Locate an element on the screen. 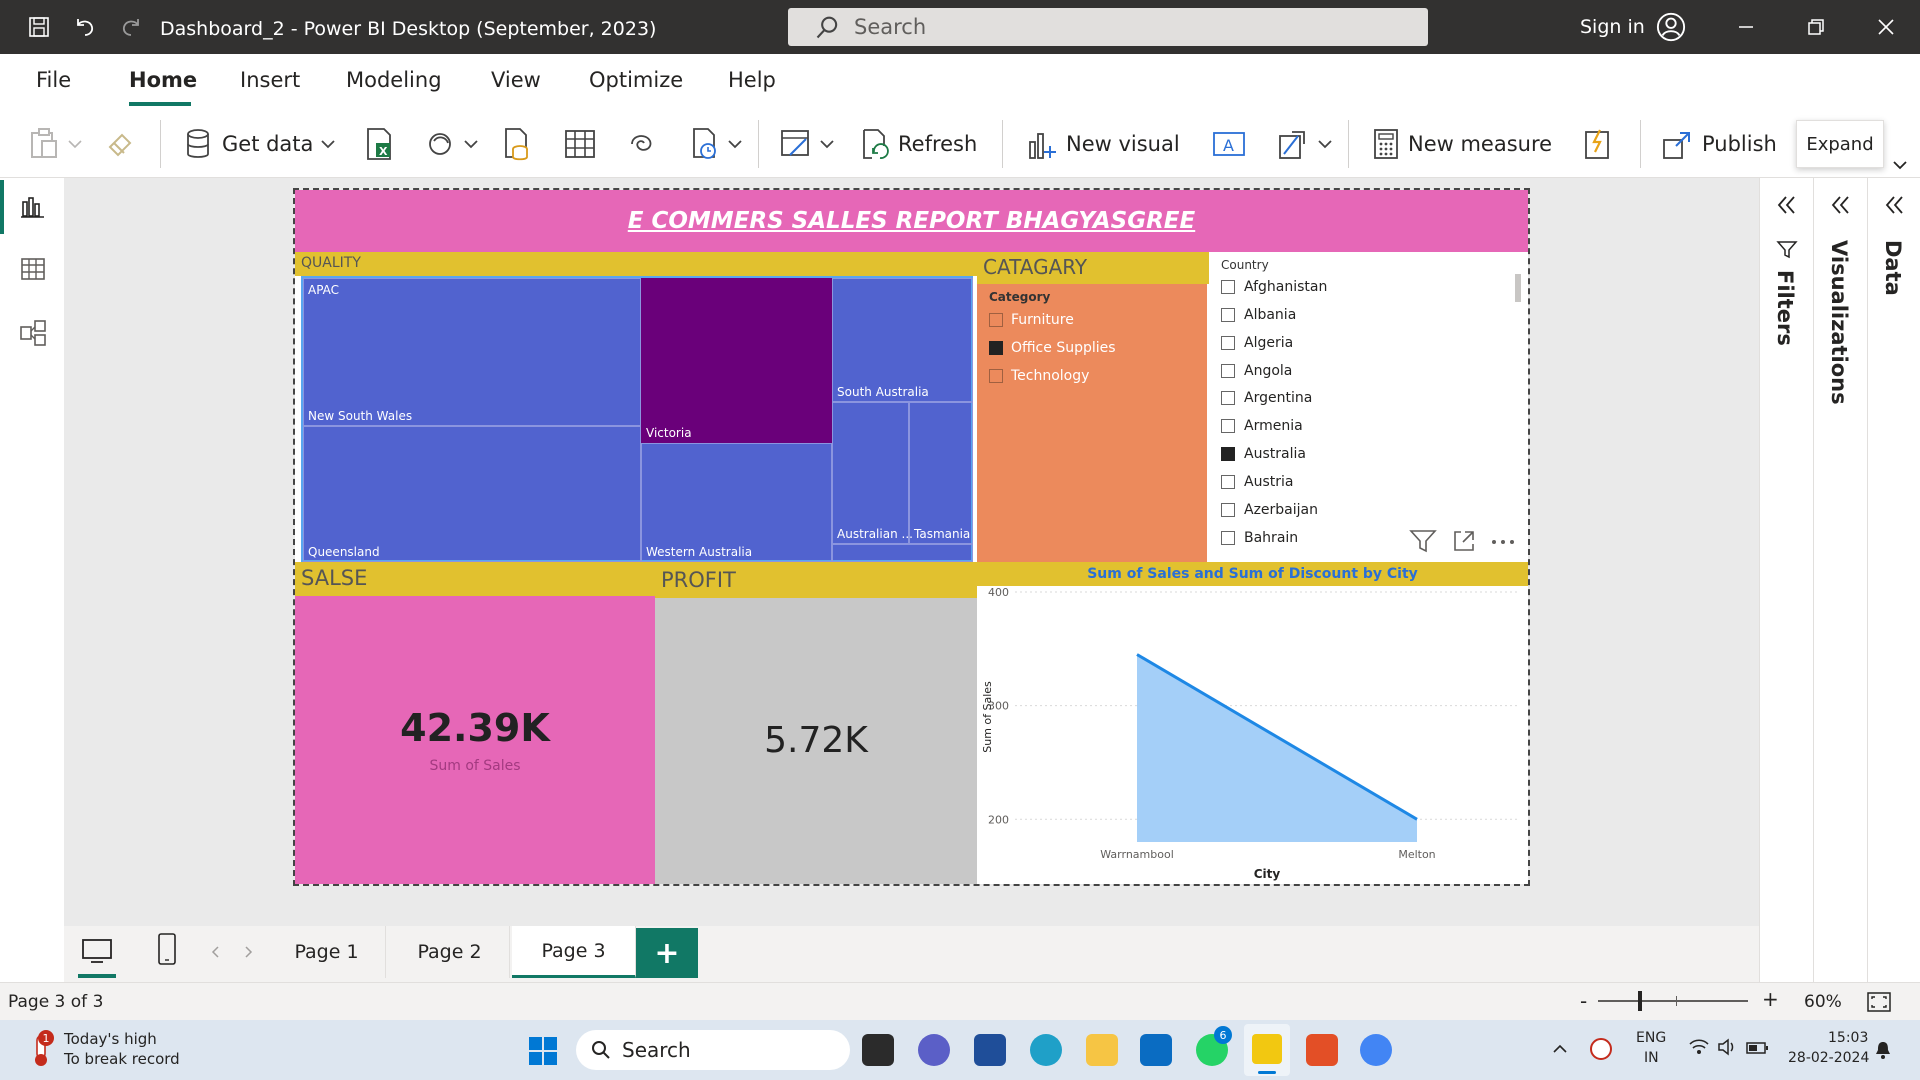 The height and width of the screenshot is (1080, 1920). minimize-icon is located at coordinates (1746, 27).